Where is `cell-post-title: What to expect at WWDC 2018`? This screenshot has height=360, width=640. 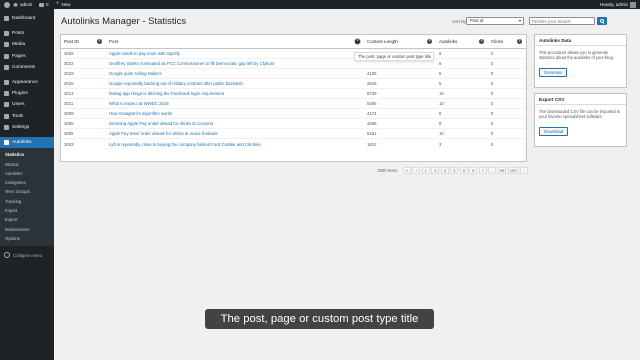
cell-post-title: What to expect at WWDC 2018 is located at coordinates (235, 103).